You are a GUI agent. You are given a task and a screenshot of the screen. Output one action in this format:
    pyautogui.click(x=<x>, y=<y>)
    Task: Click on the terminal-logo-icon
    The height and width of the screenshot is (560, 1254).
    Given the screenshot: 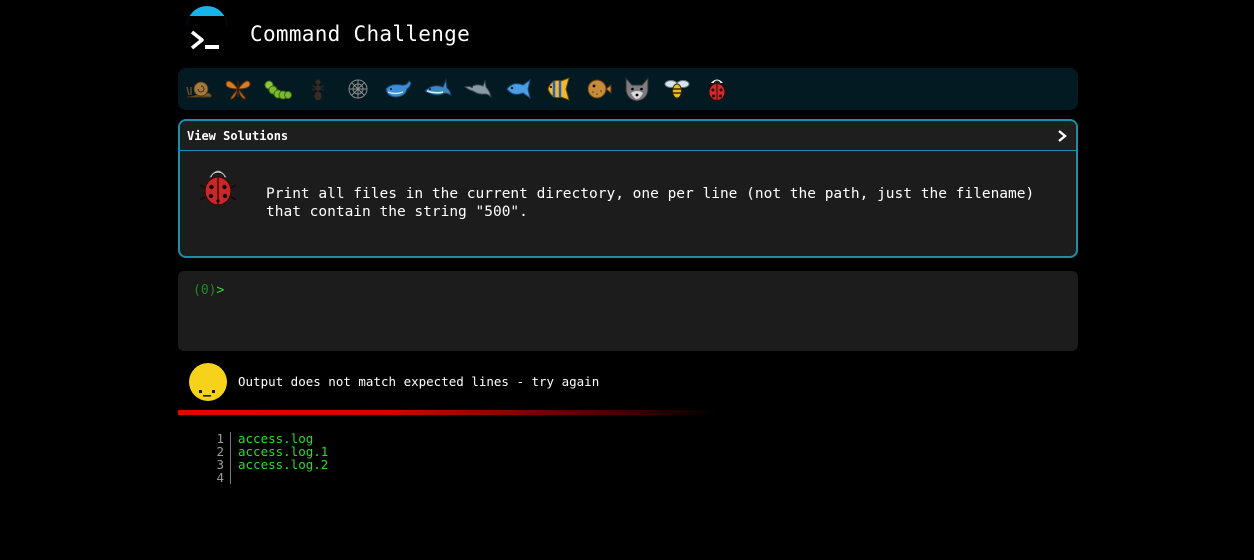 What is the action you would take?
    pyautogui.click(x=207, y=31)
    